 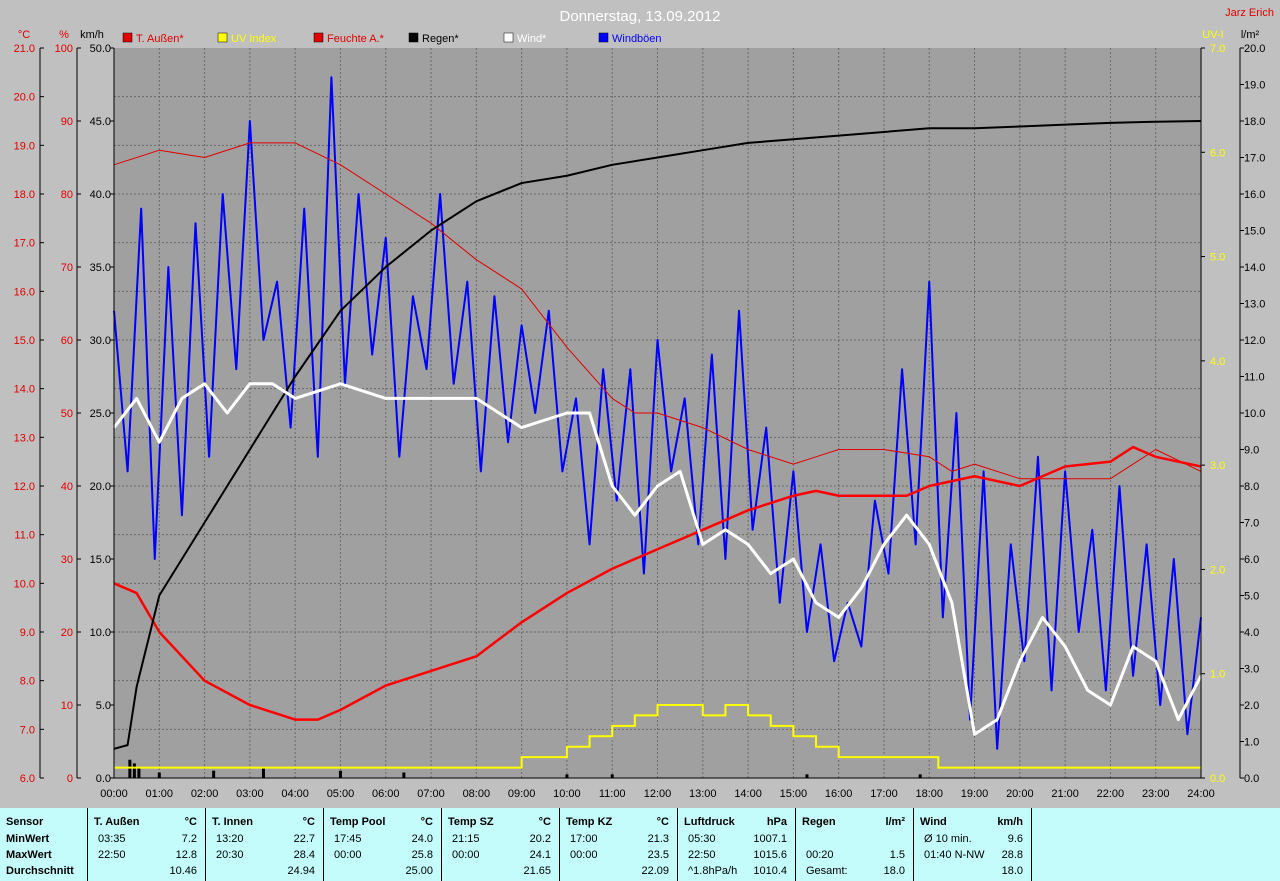 I want to click on temp-axis-tick-label: 8.0, so click(x=27, y=682).